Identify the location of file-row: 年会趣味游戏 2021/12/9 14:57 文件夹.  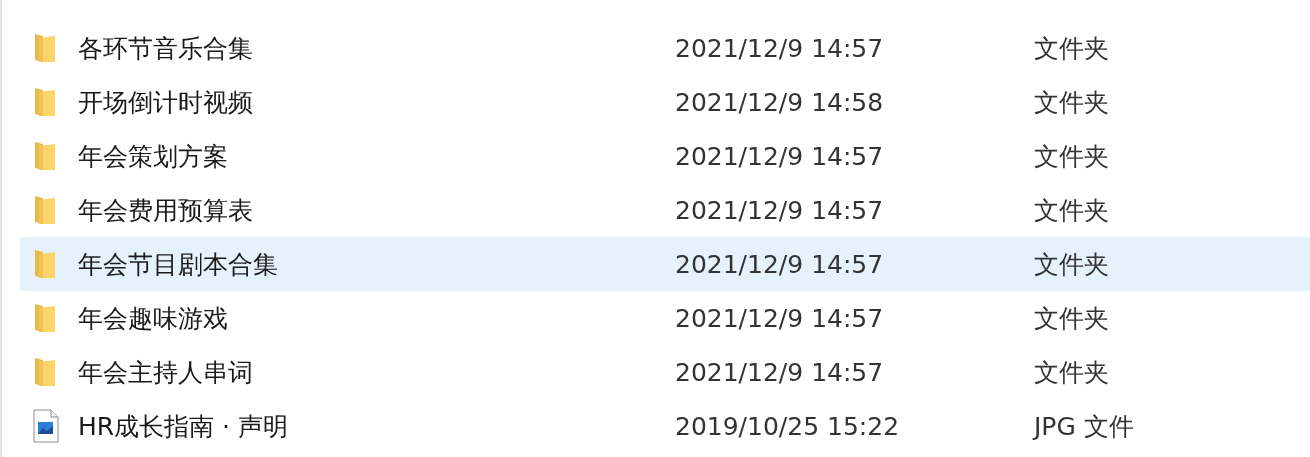
(665, 318).